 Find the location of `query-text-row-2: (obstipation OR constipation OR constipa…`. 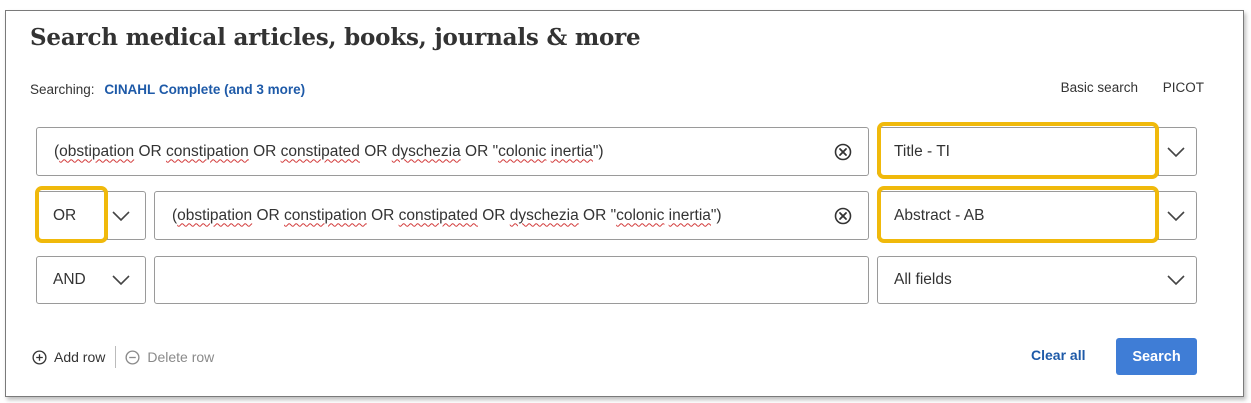

query-text-row-2: (obstipation OR constipation OR constipa… is located at coordinates (447, 215).